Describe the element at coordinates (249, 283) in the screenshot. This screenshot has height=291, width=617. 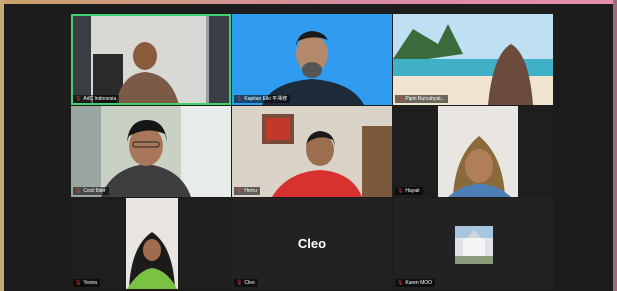
I see `participant-name: Cleo` at that location.